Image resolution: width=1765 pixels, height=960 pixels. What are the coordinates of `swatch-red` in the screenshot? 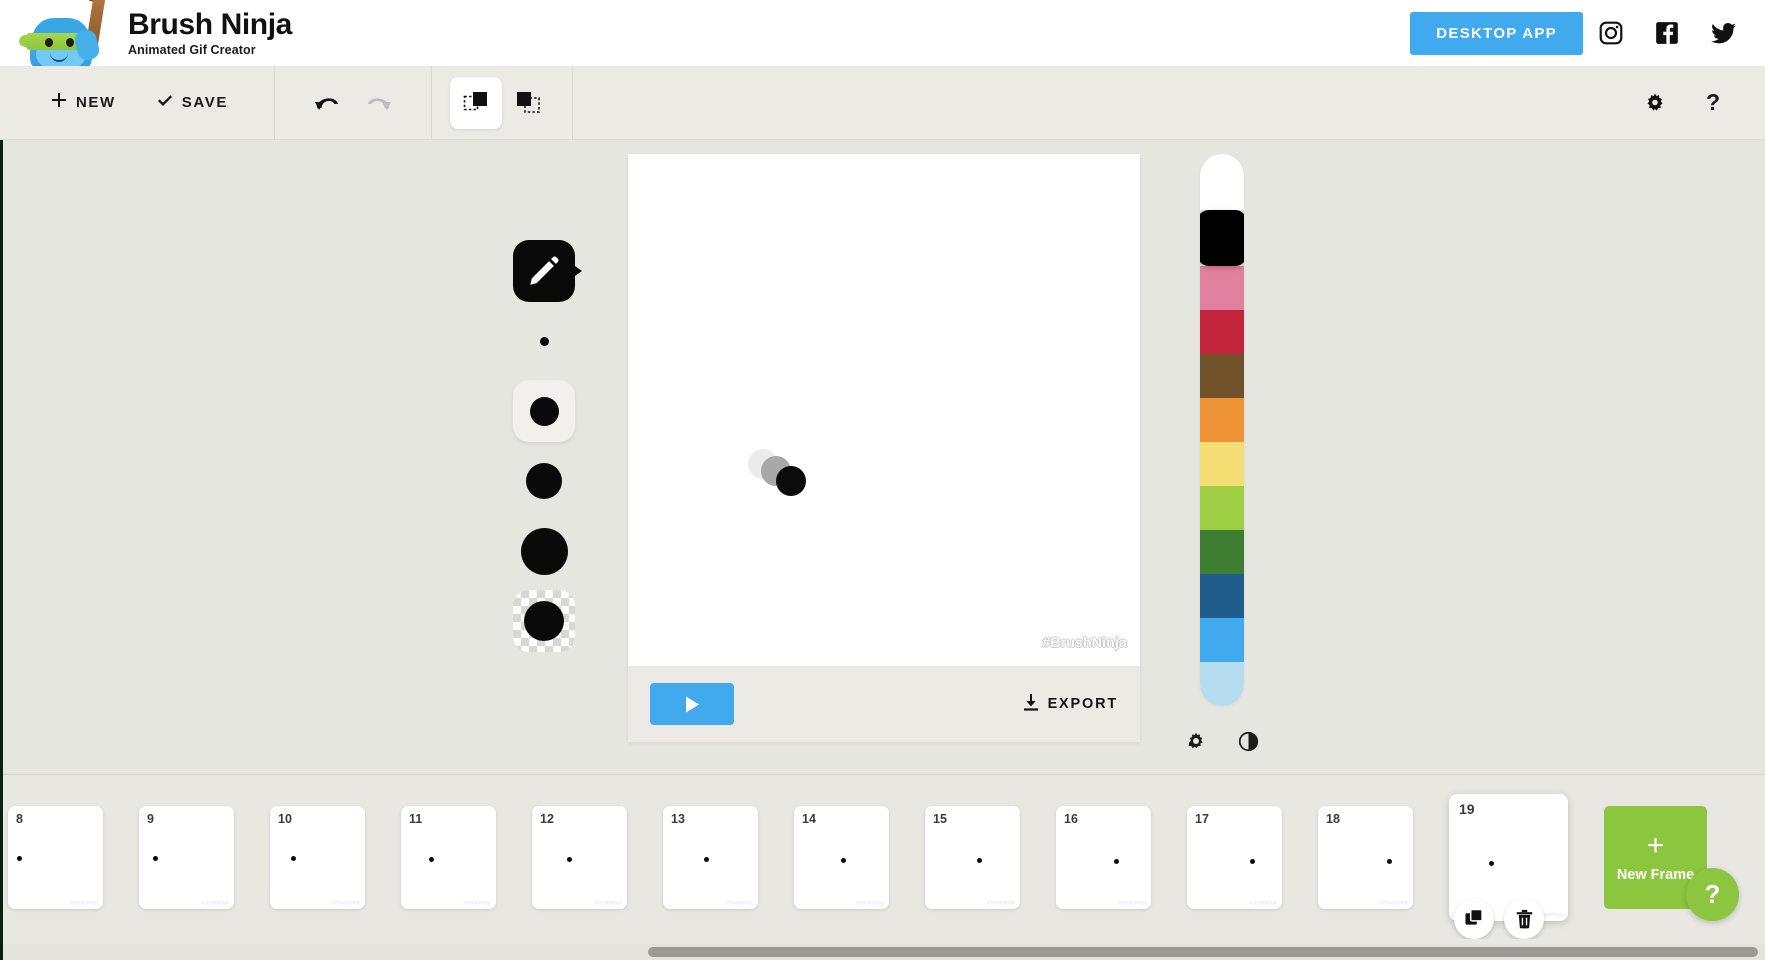 It's located at (1222, 332).